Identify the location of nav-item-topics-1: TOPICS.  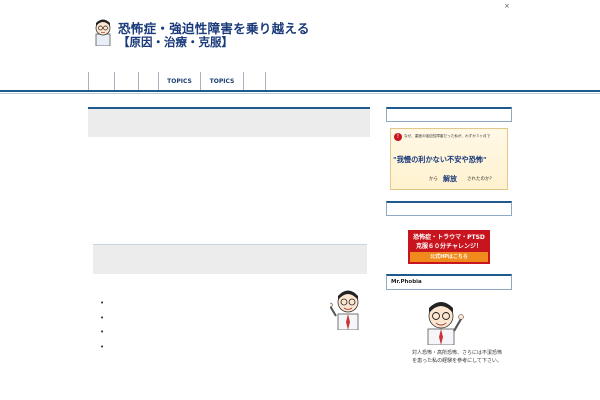
(179, 81).